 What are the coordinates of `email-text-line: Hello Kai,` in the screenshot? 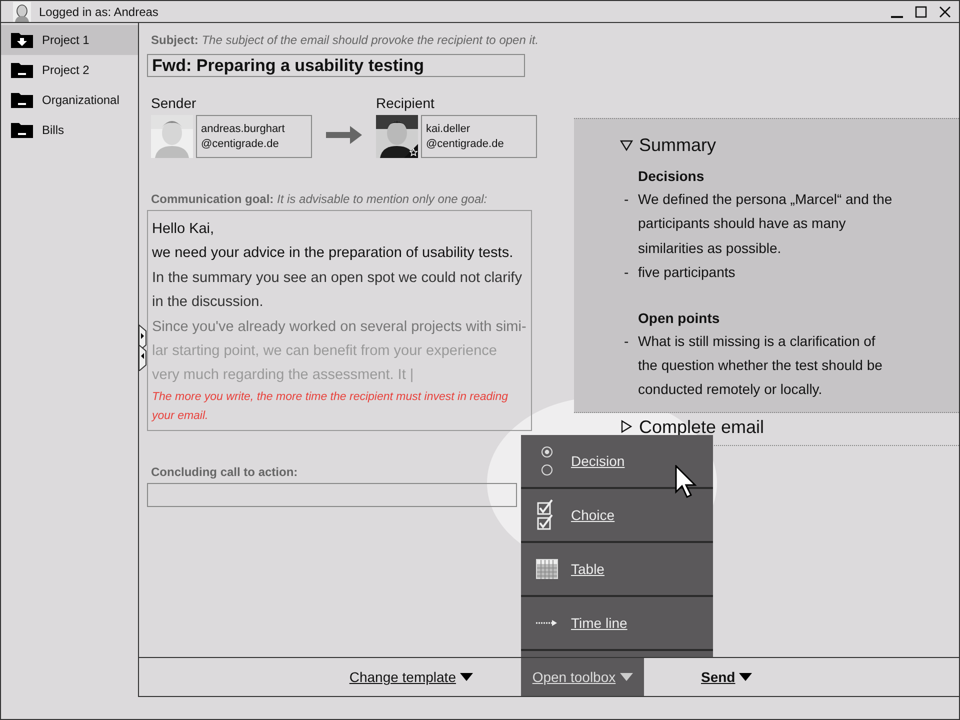 It's located at (184, 229).